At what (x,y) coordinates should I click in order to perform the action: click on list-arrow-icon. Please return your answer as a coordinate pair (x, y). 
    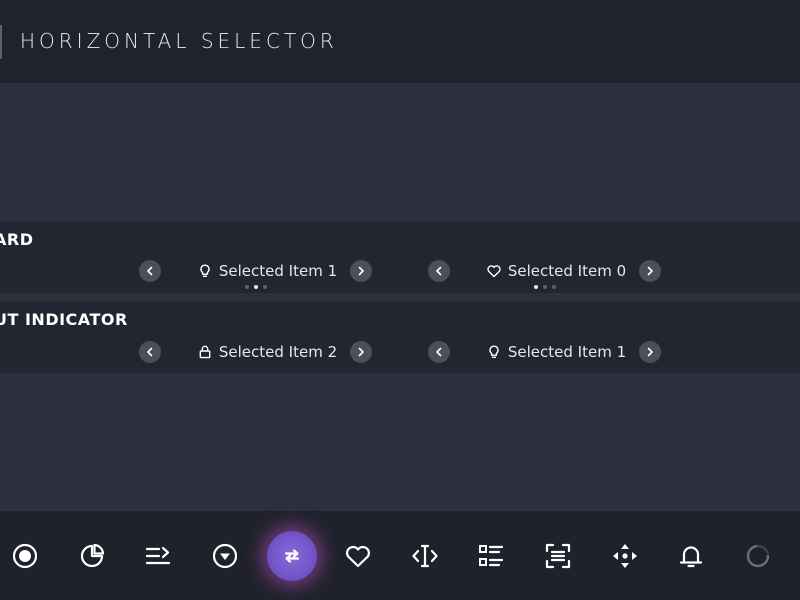
    Looking at the image, I should click on (158, 555).